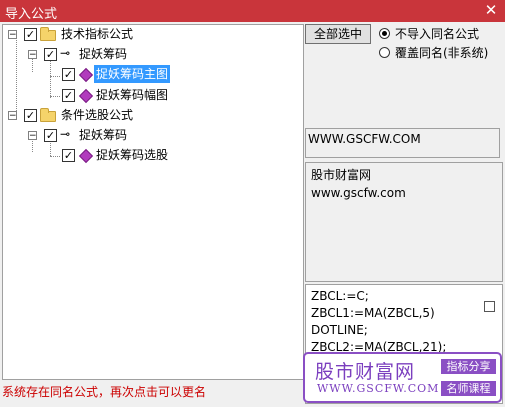 Image resolution: width=505 pixels, height=407 pixels. Describe the element at coordinates (384, 52) in the screenshot. I see `overwrite-radio` at that location.